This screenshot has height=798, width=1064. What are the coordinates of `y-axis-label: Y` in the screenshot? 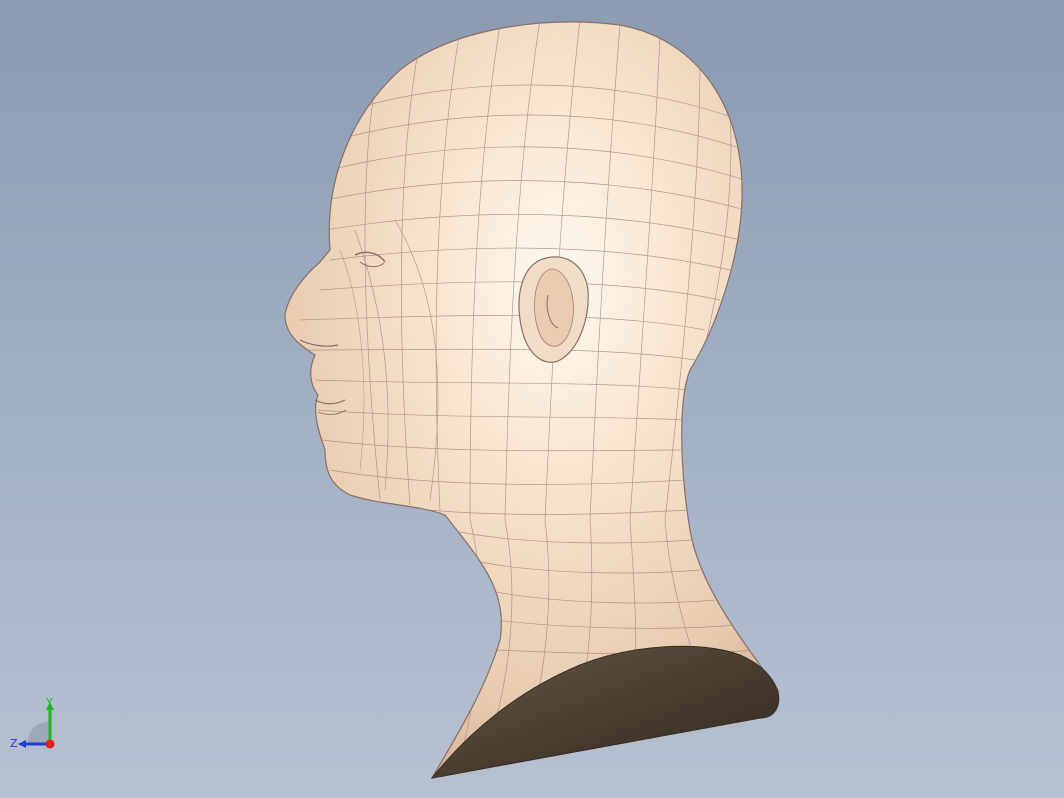 It's located at (49, 702).